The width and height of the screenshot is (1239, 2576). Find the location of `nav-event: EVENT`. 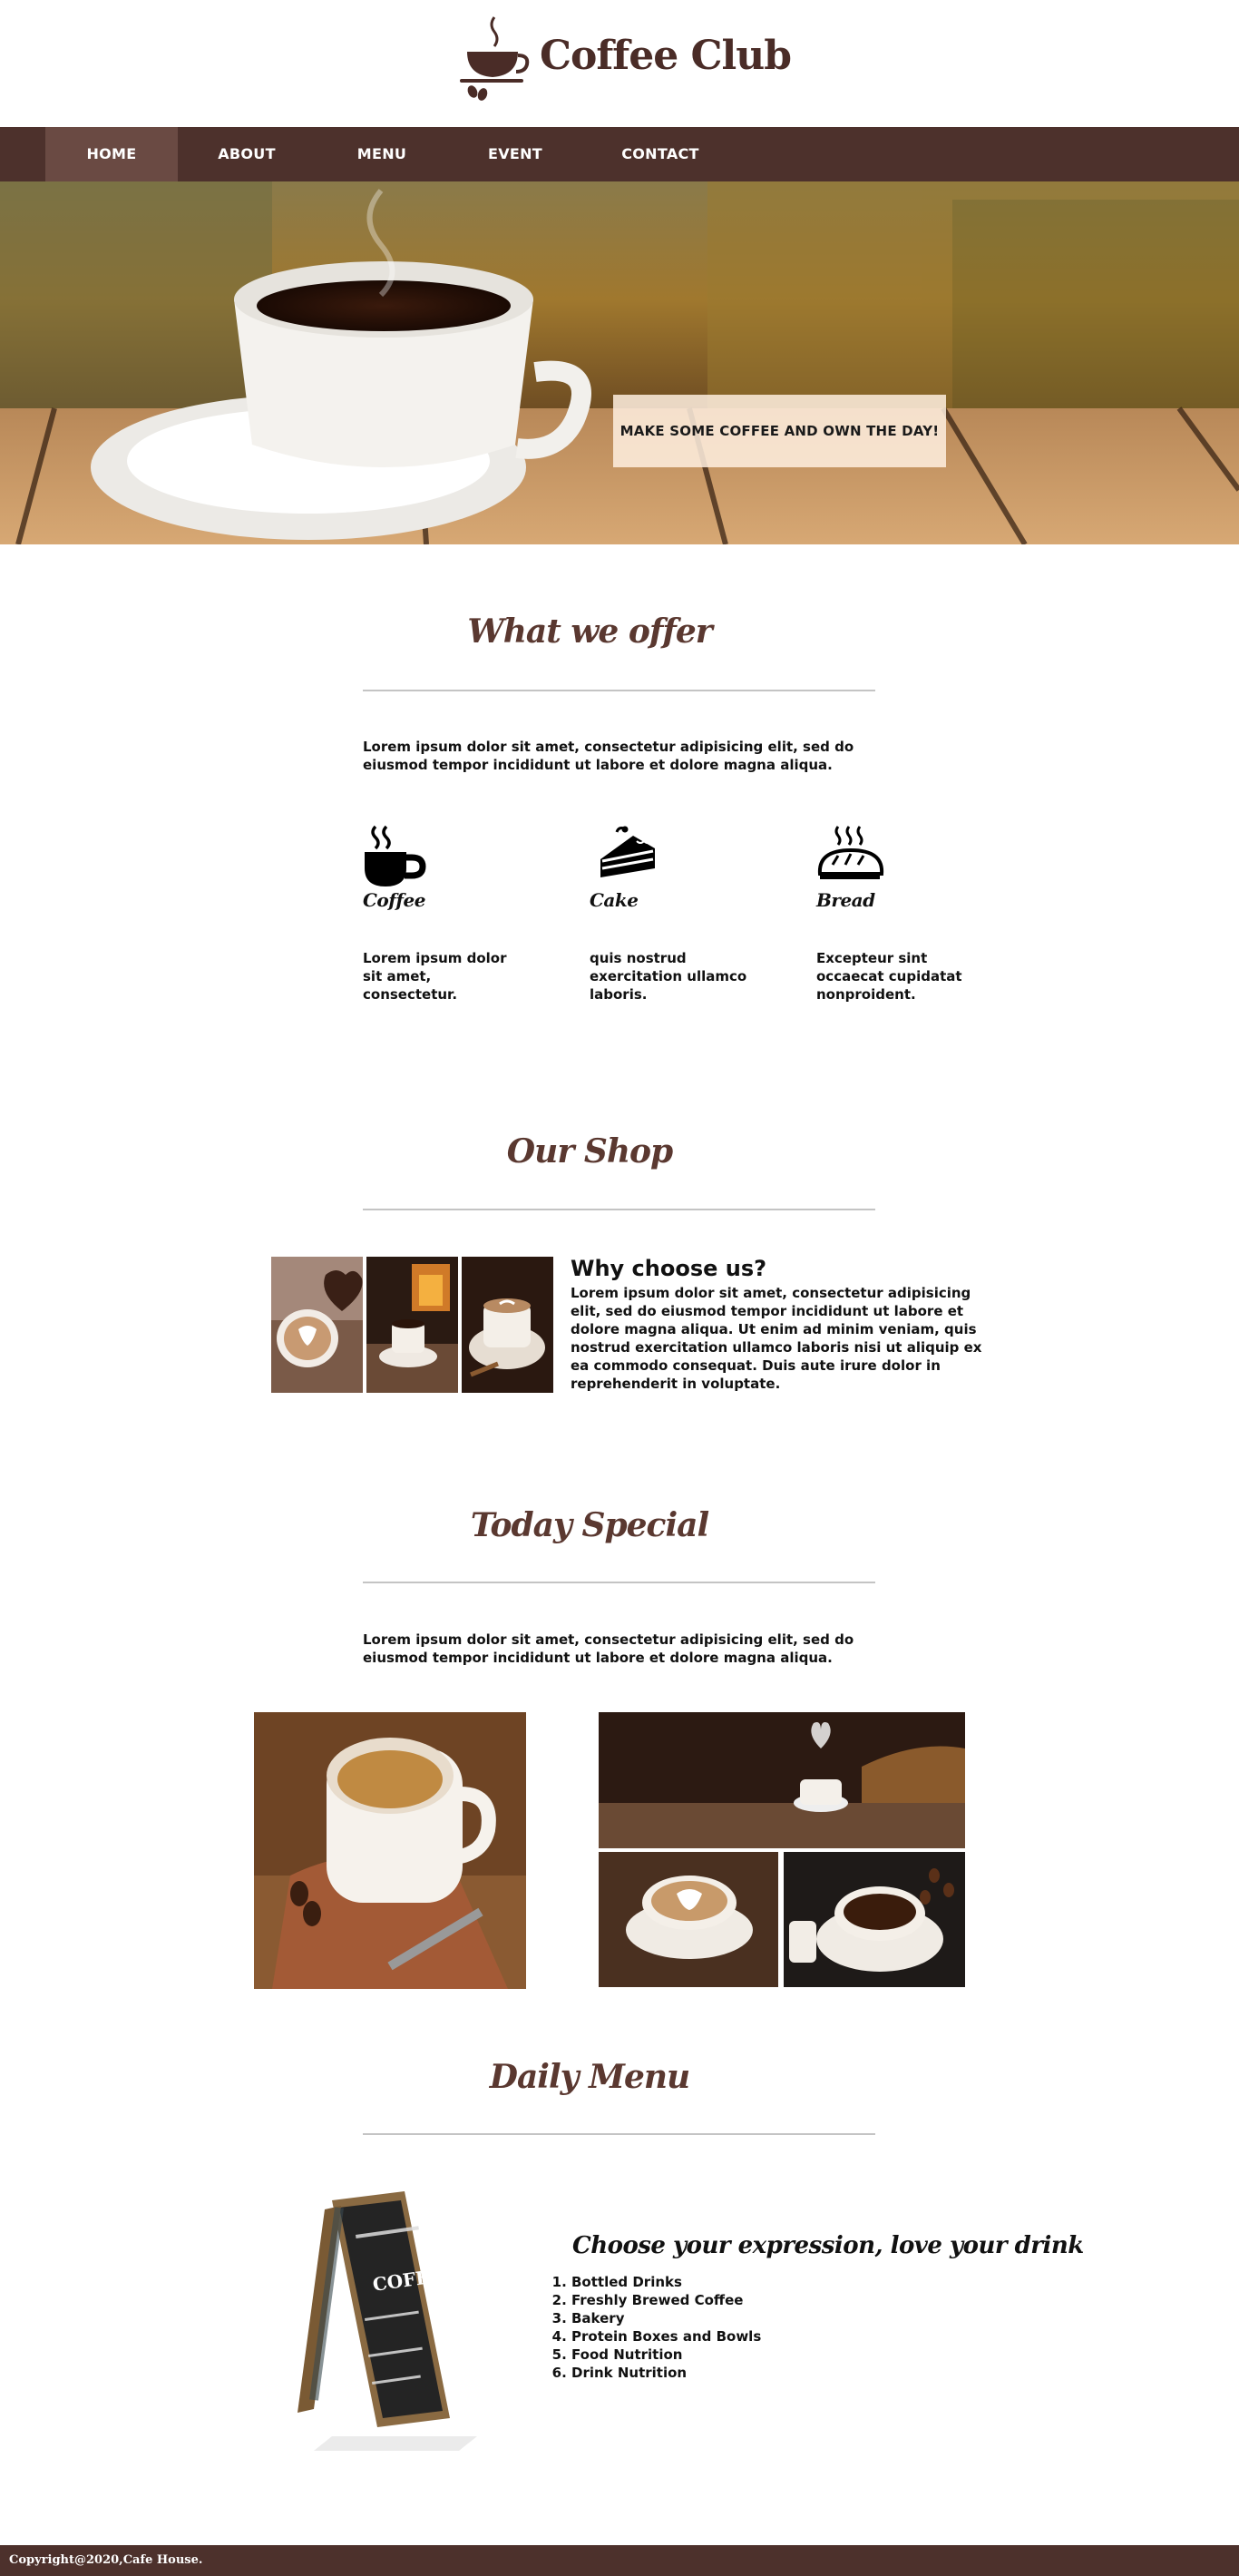

nav-event: EVENT is located at coordinates (515, 154).